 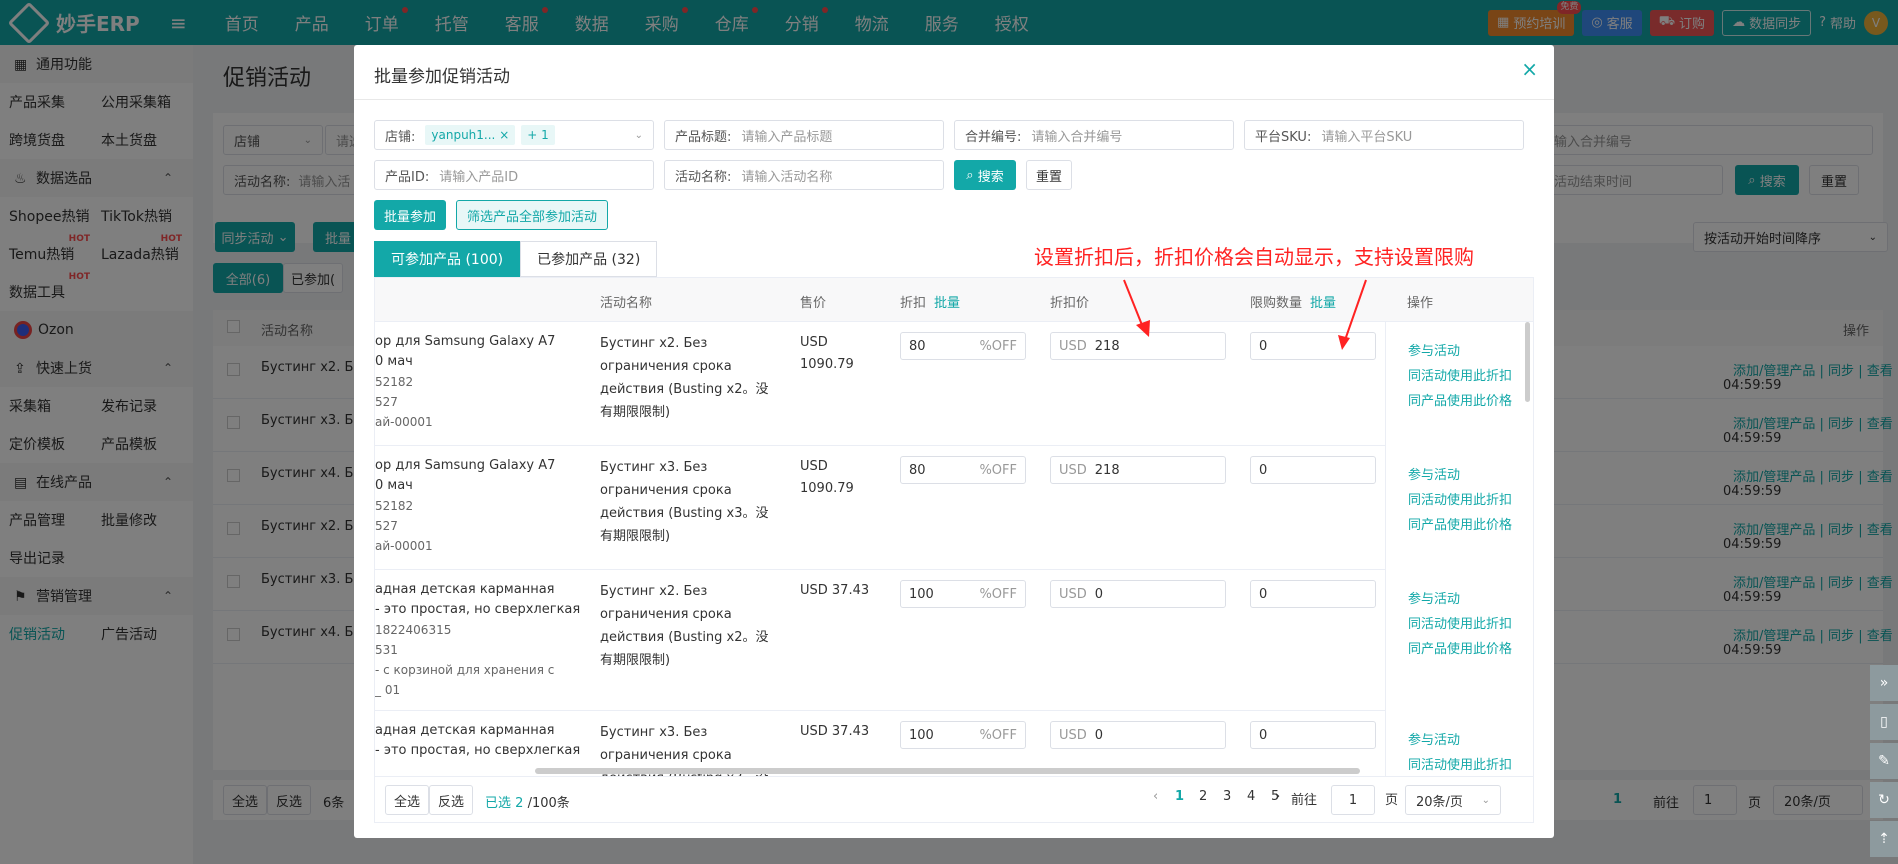 I want to click on select-all-button: 全选, so click(x=407, y=800).